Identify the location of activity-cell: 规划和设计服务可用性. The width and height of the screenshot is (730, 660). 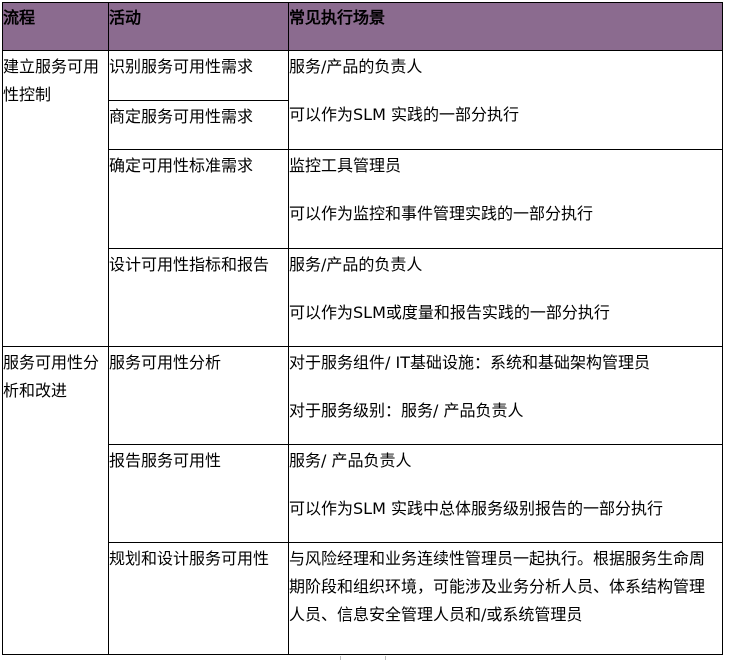
(198, 598).